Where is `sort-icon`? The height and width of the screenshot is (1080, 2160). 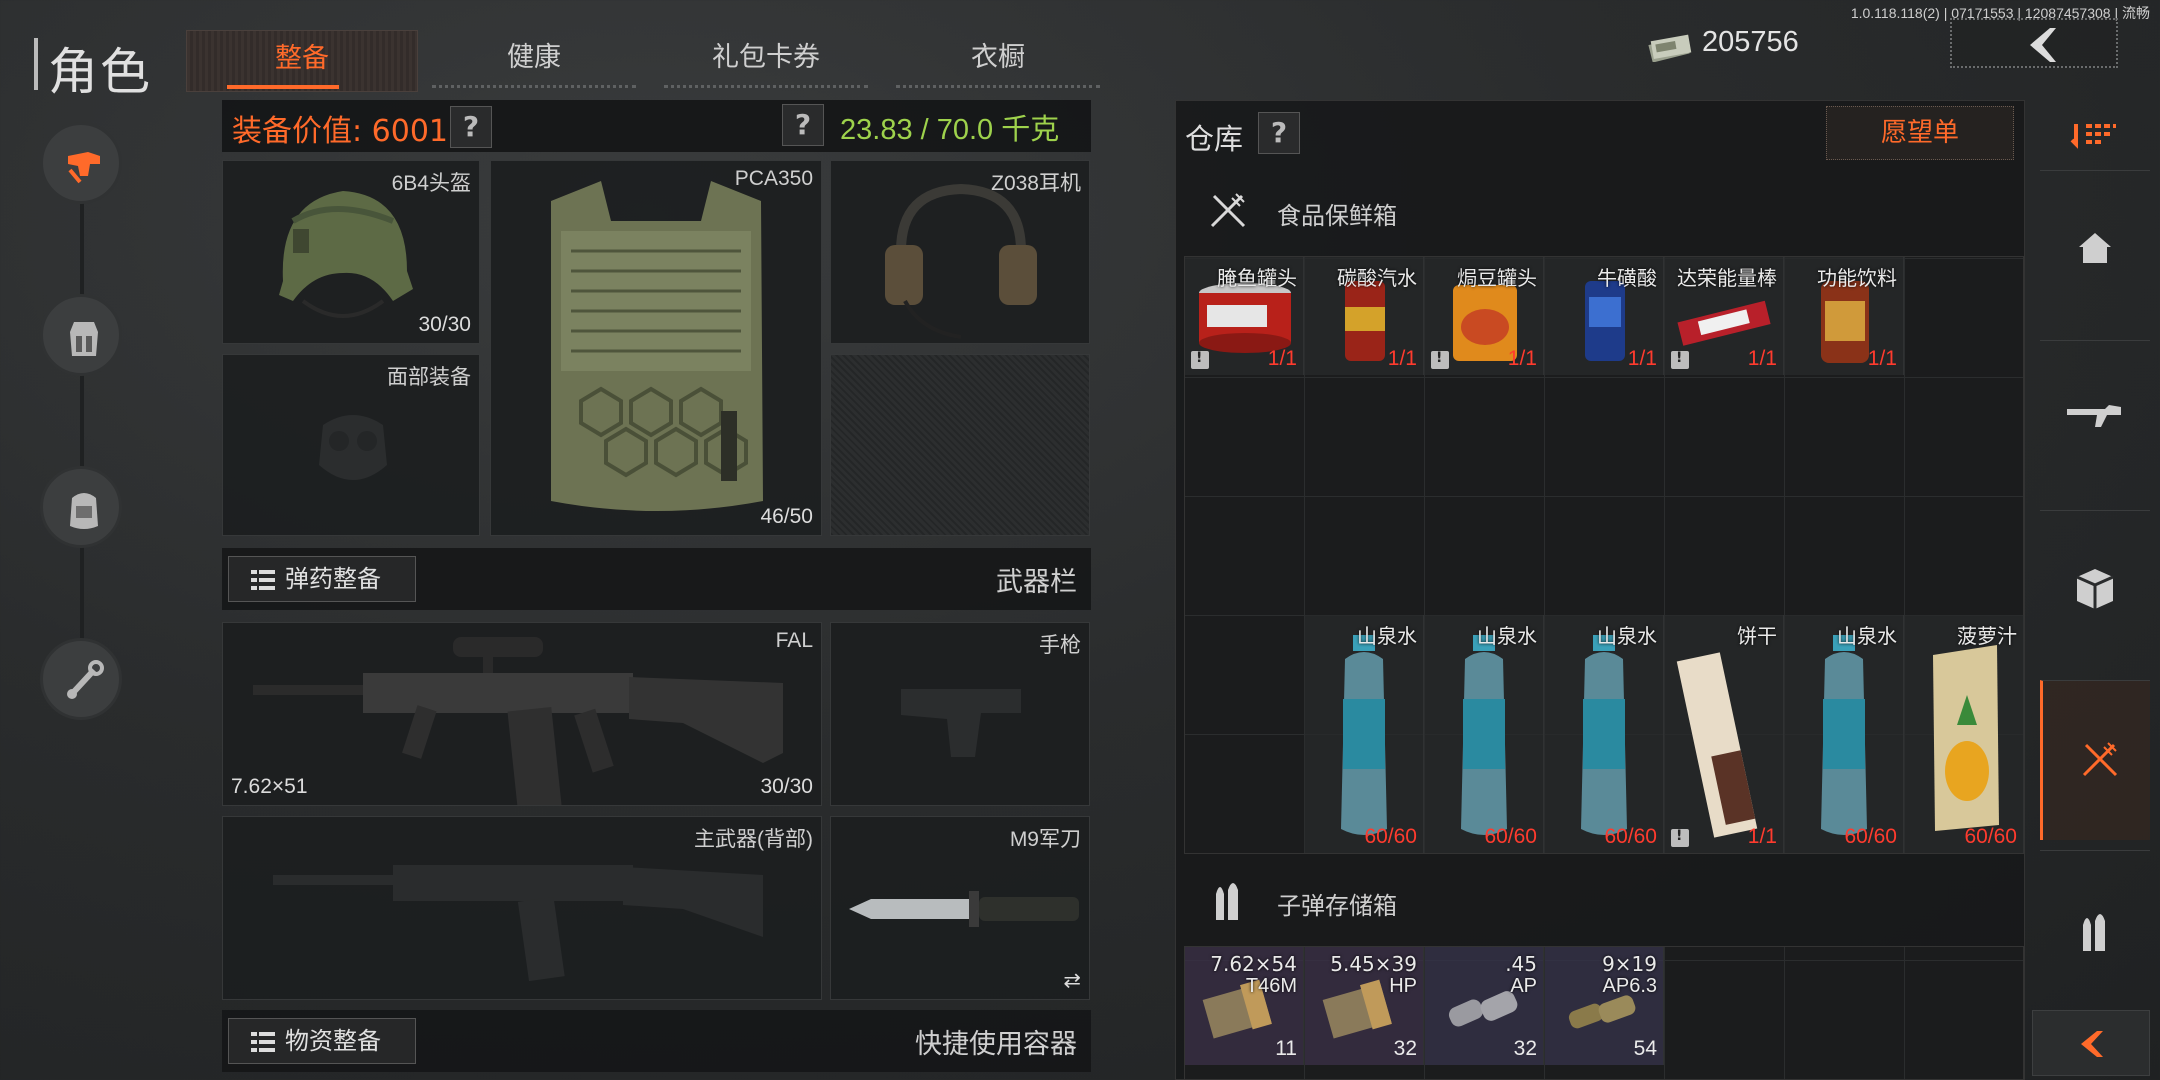
sort-icon is located at coordinates (2093, 136).